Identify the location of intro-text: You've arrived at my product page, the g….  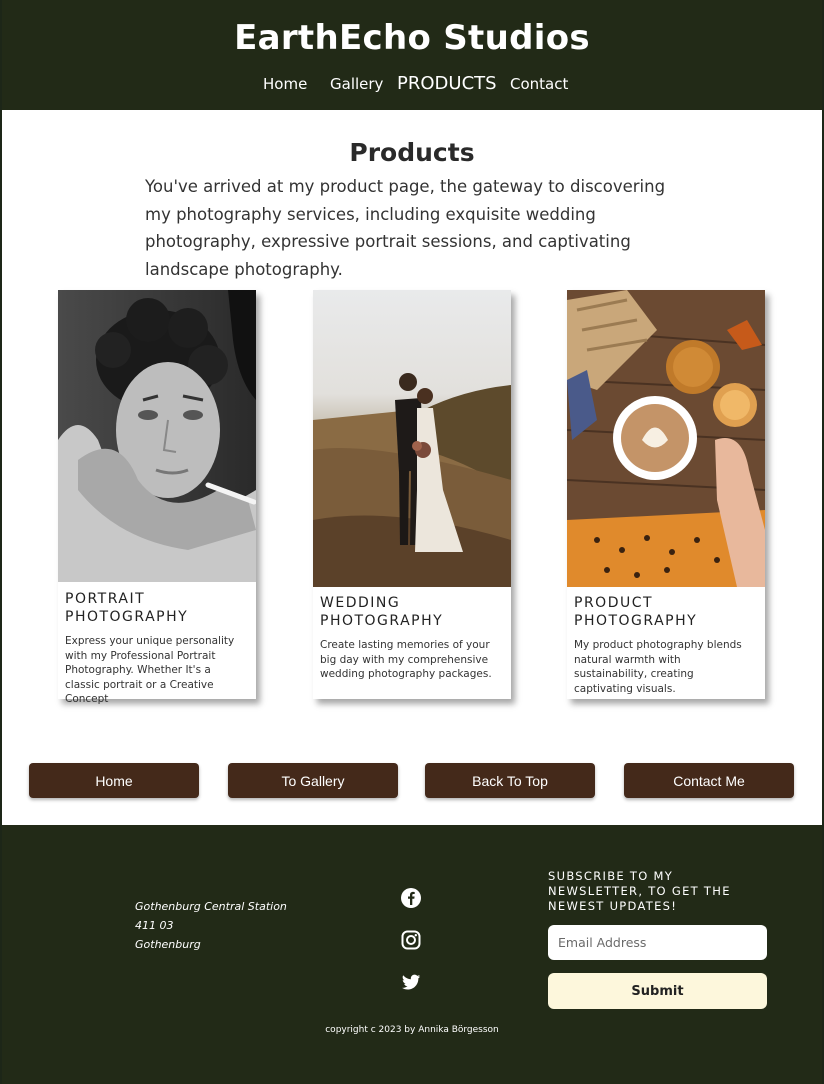
(405, 228).